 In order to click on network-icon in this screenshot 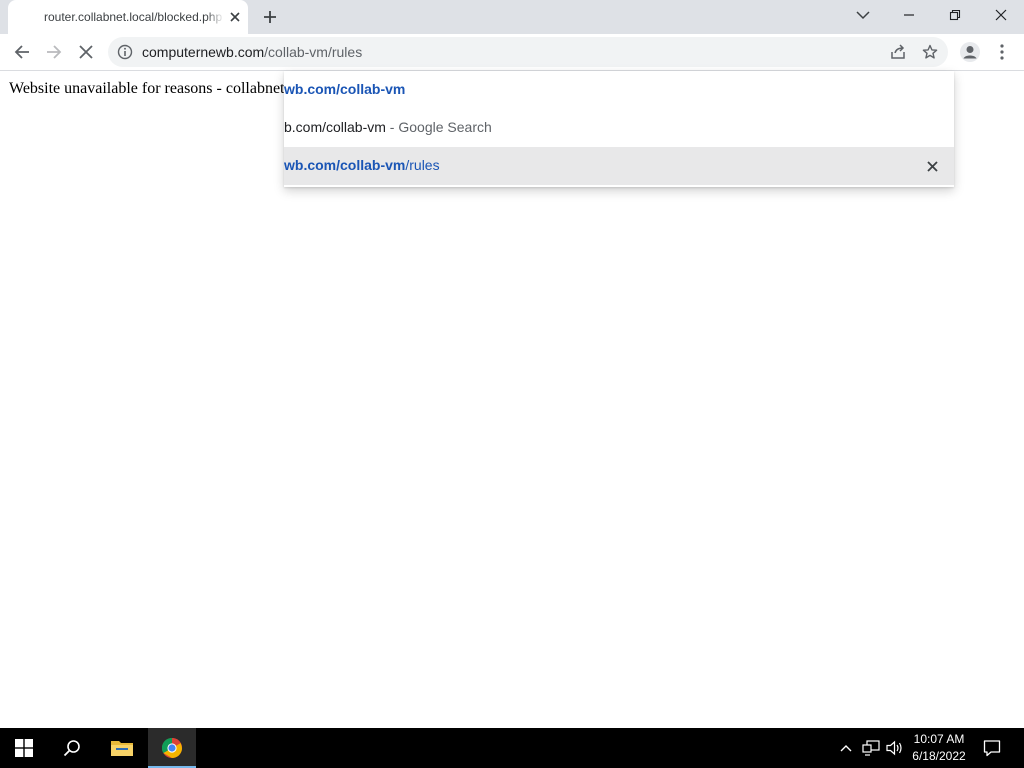, I will do `click(871, 748)`.